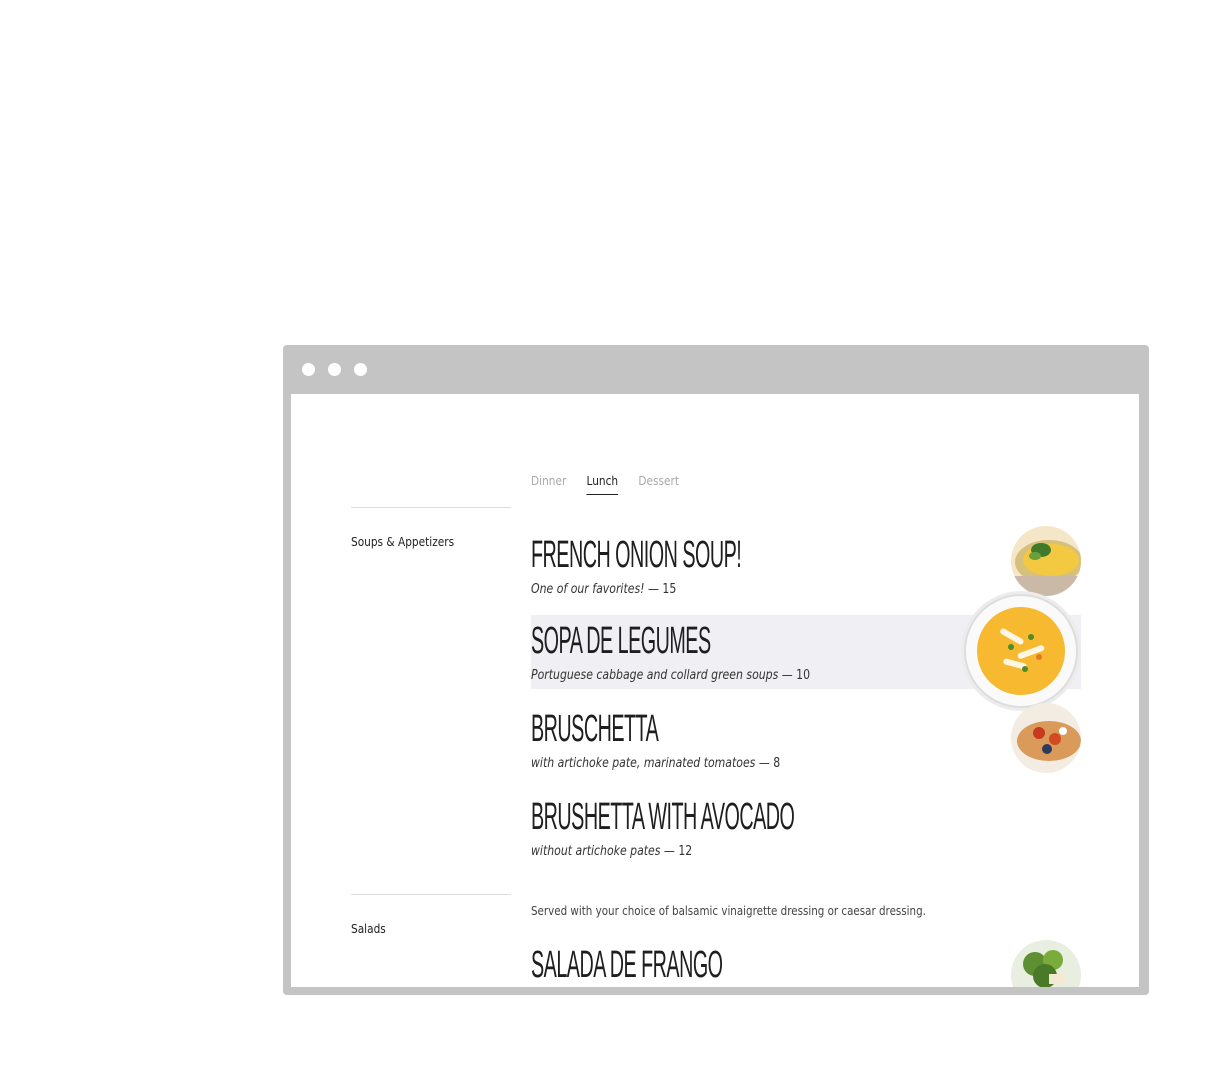 This screenshot has height=1066, width=1218. I want to click on onion-soup-photo, so click(1046, 561).